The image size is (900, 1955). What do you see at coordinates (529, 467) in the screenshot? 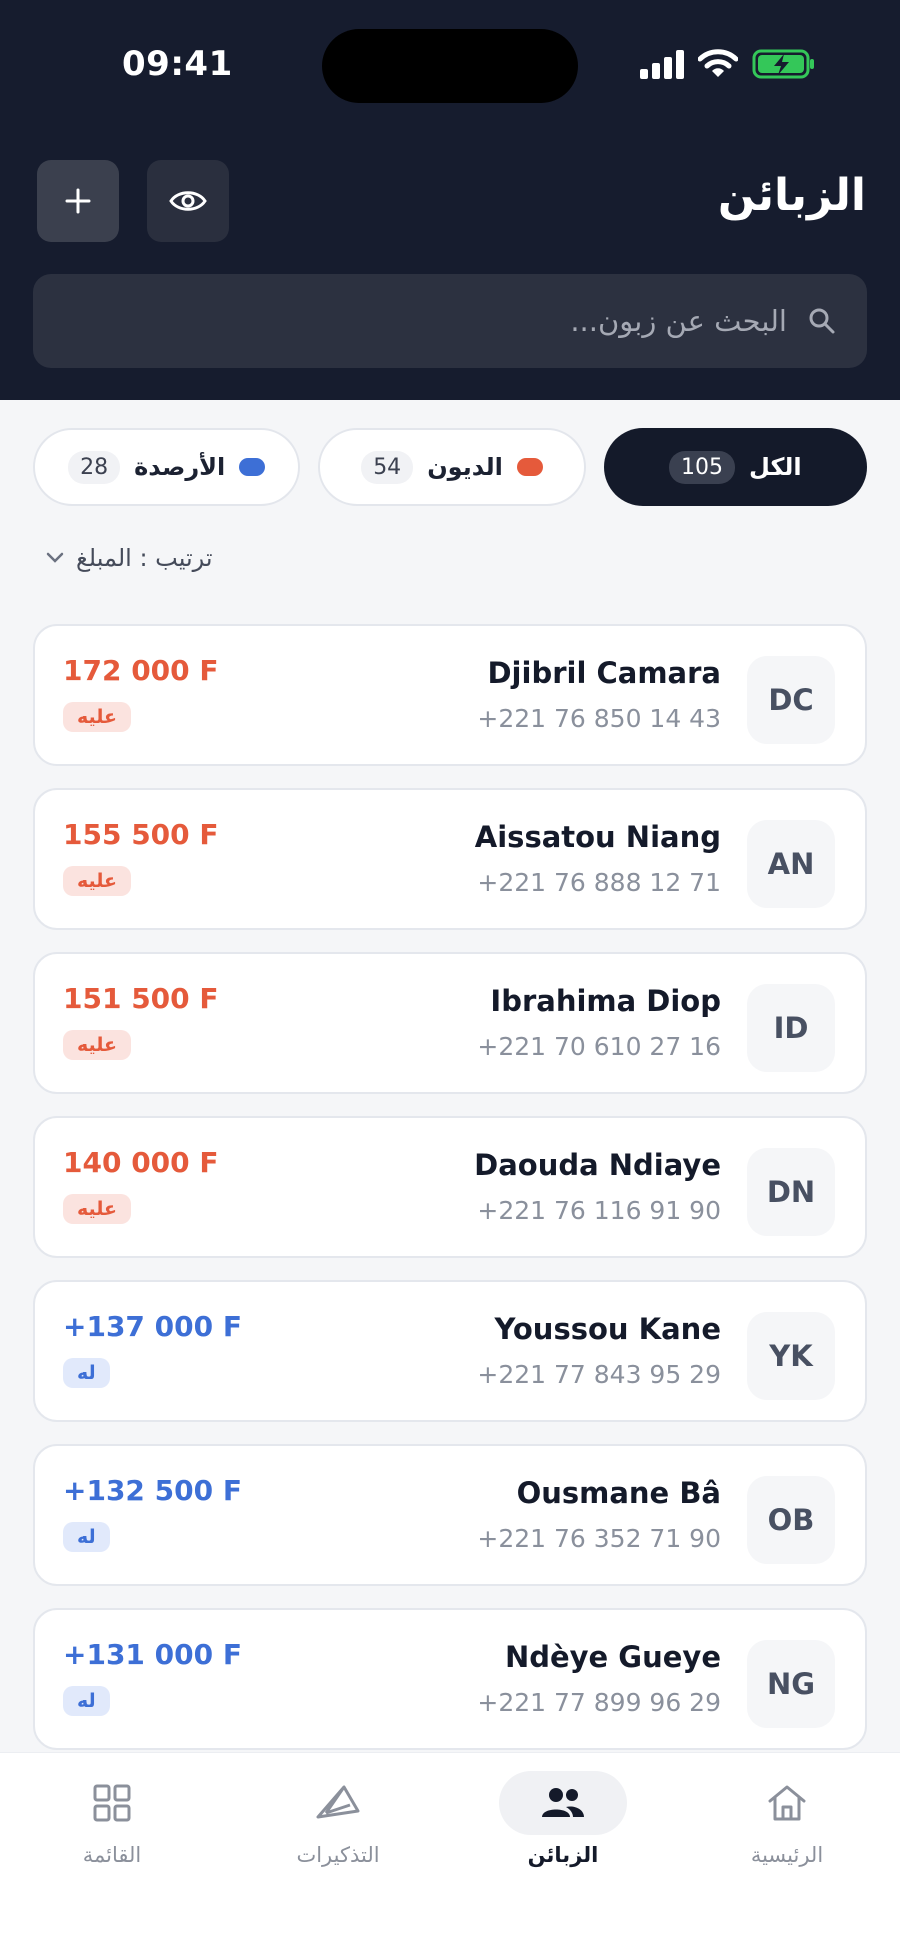
I see `debt-dot-icon` at bounding box center [529, 467].